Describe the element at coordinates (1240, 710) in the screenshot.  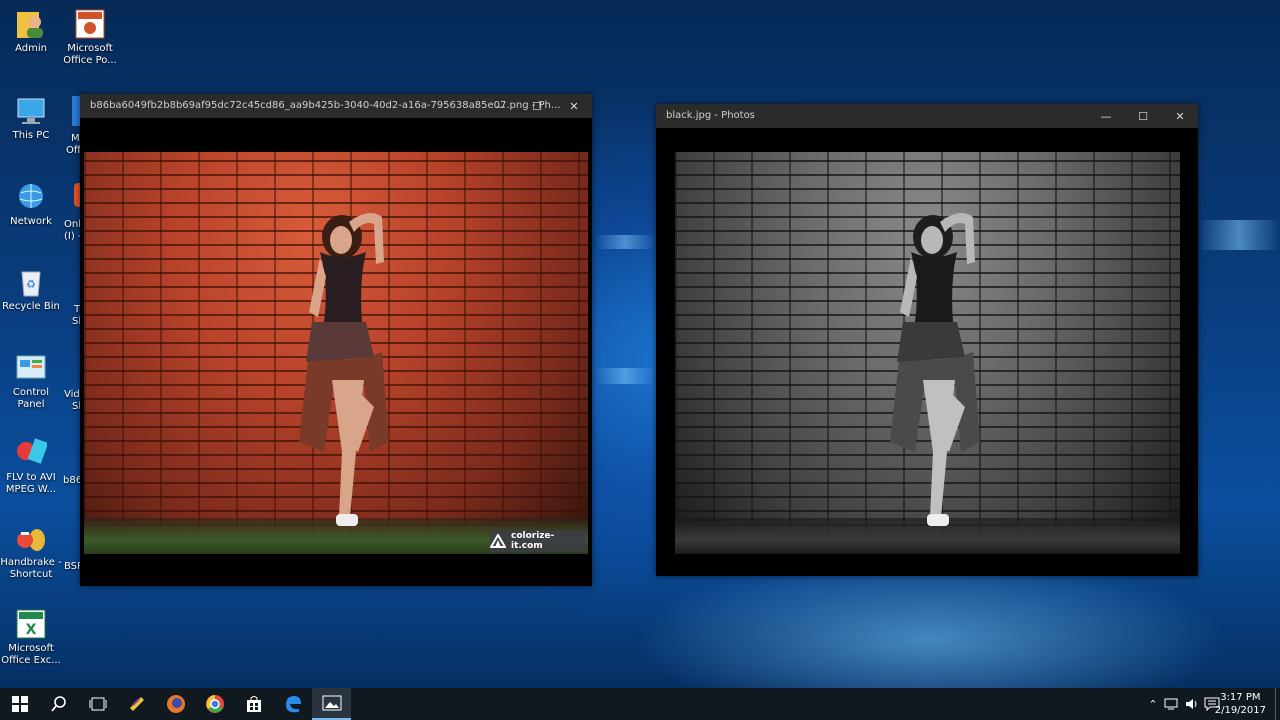
I see `clock-date: 2/19/2017` at that location.